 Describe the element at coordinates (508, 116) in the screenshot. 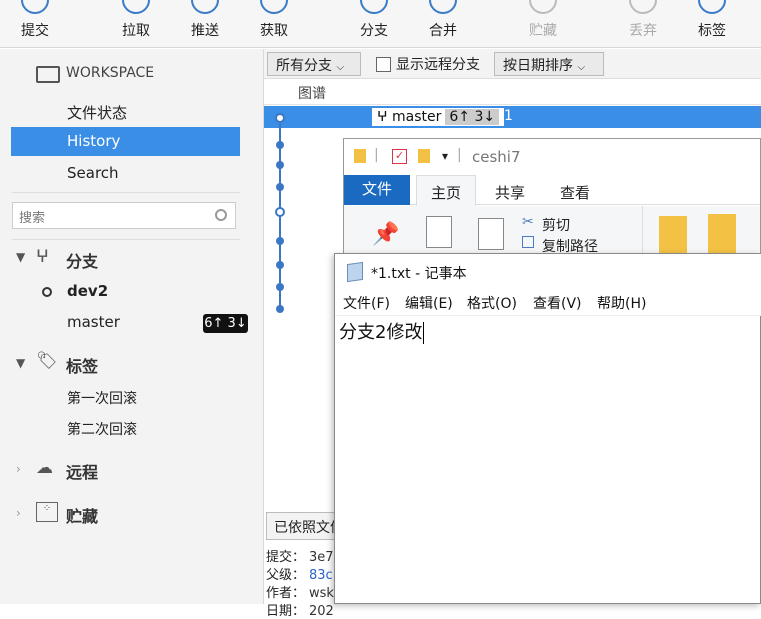

I see `commit-message: 1` at that location.